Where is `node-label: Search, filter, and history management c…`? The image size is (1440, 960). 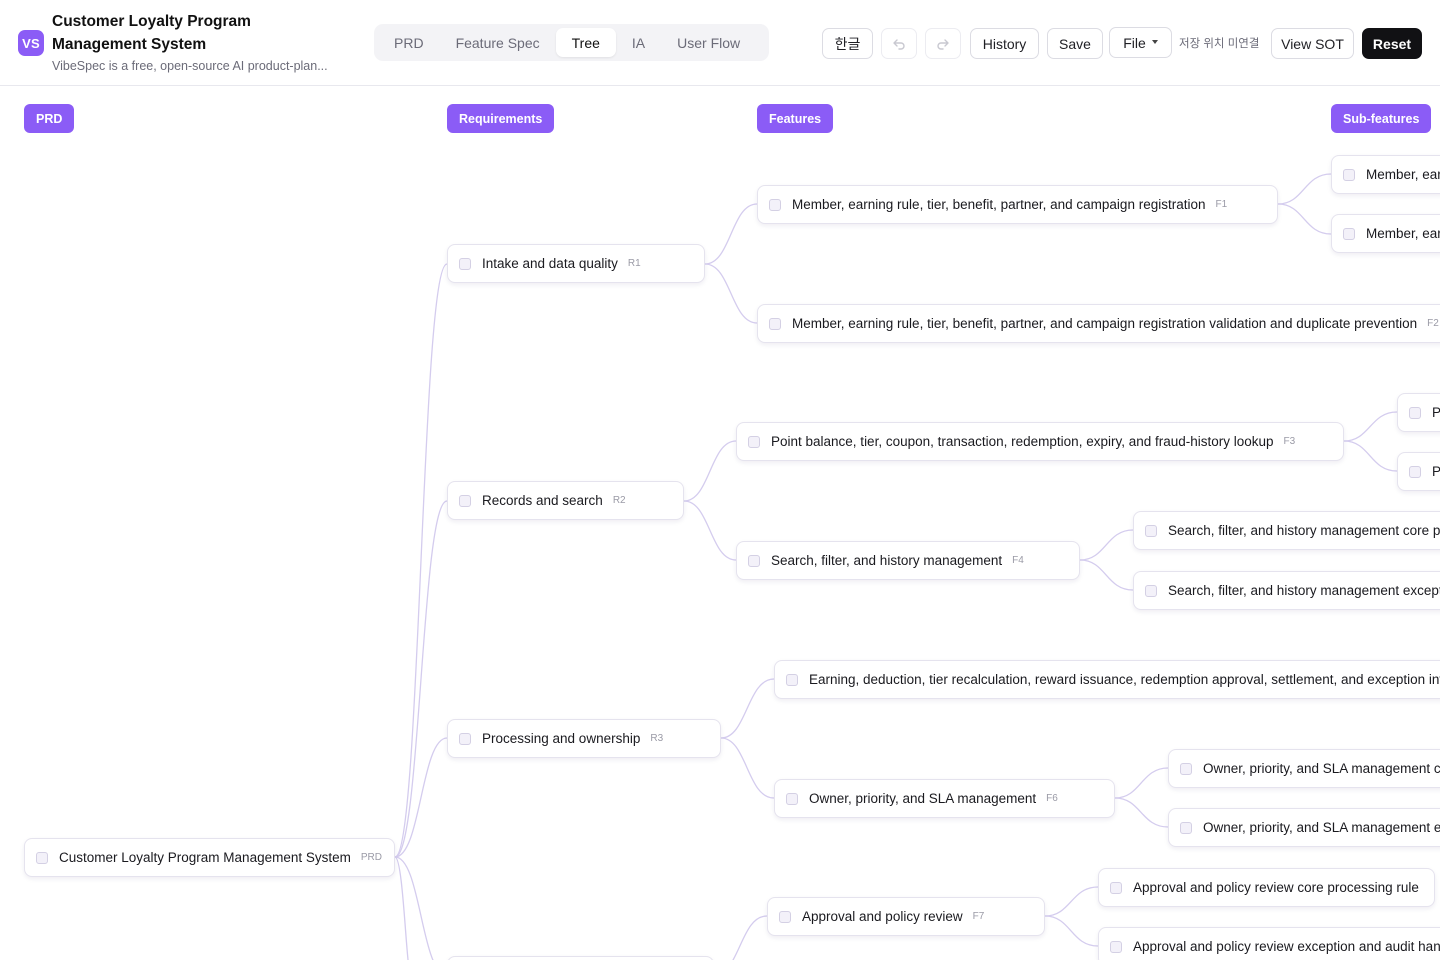
node-label: Search, filter, and history management c… is located at coordinates (1304, 530).